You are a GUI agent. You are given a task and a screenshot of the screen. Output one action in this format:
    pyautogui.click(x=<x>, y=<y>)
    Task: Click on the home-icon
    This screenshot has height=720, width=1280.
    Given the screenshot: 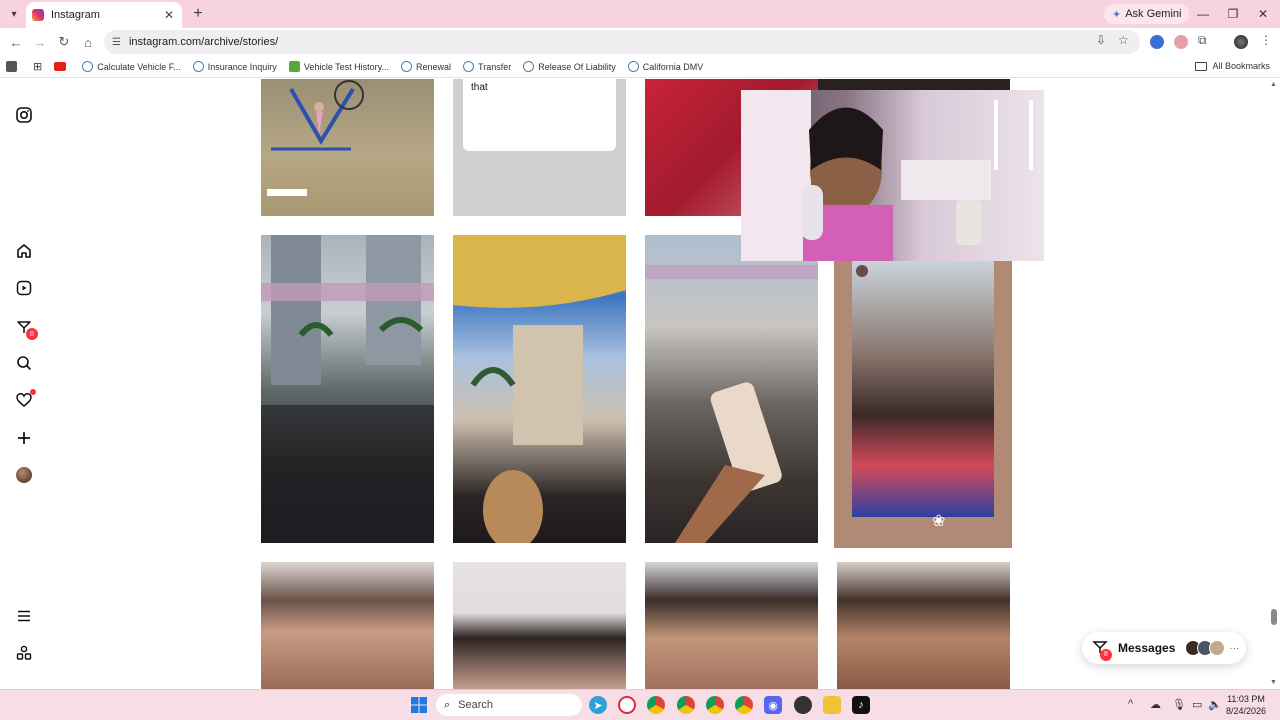 What is the action you would take?
    pyautogui.click(x=24, y=251)
    